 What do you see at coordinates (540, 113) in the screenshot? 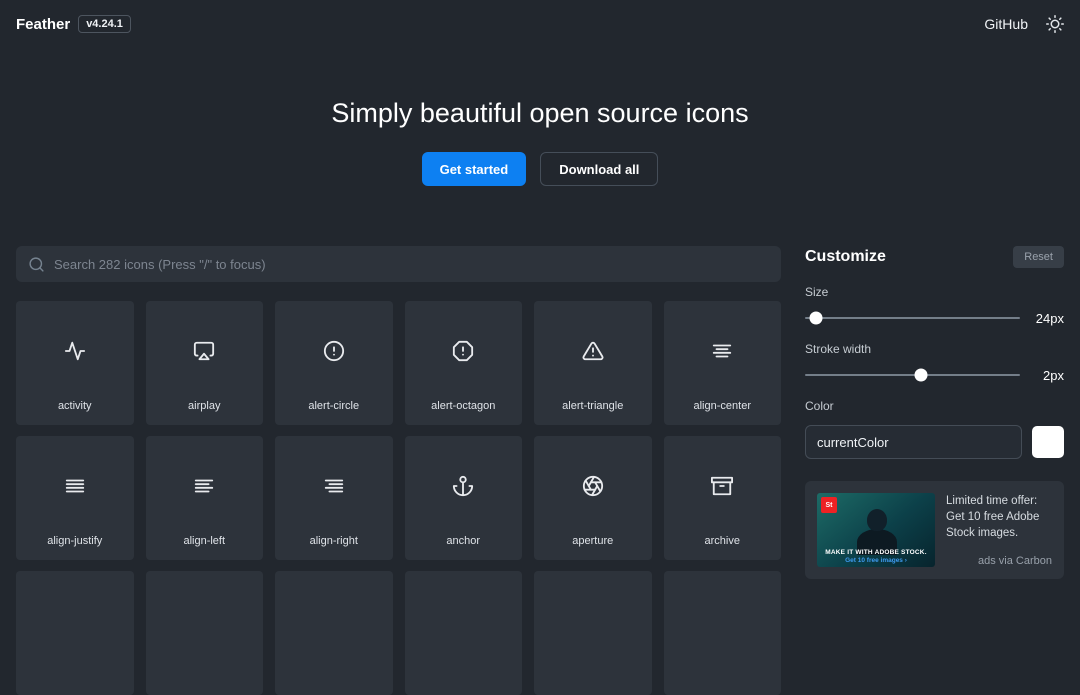
I see `page-title: Simply beautiful open source icons` at bounding box center [540, 113].